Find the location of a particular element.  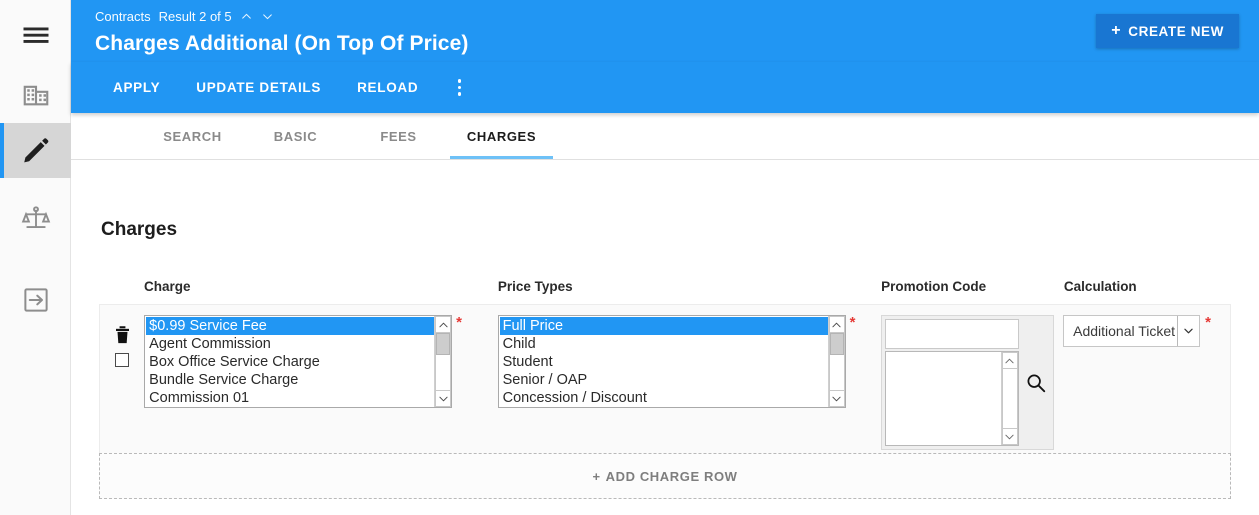

trash-icon is located at coordinates (122, 335).